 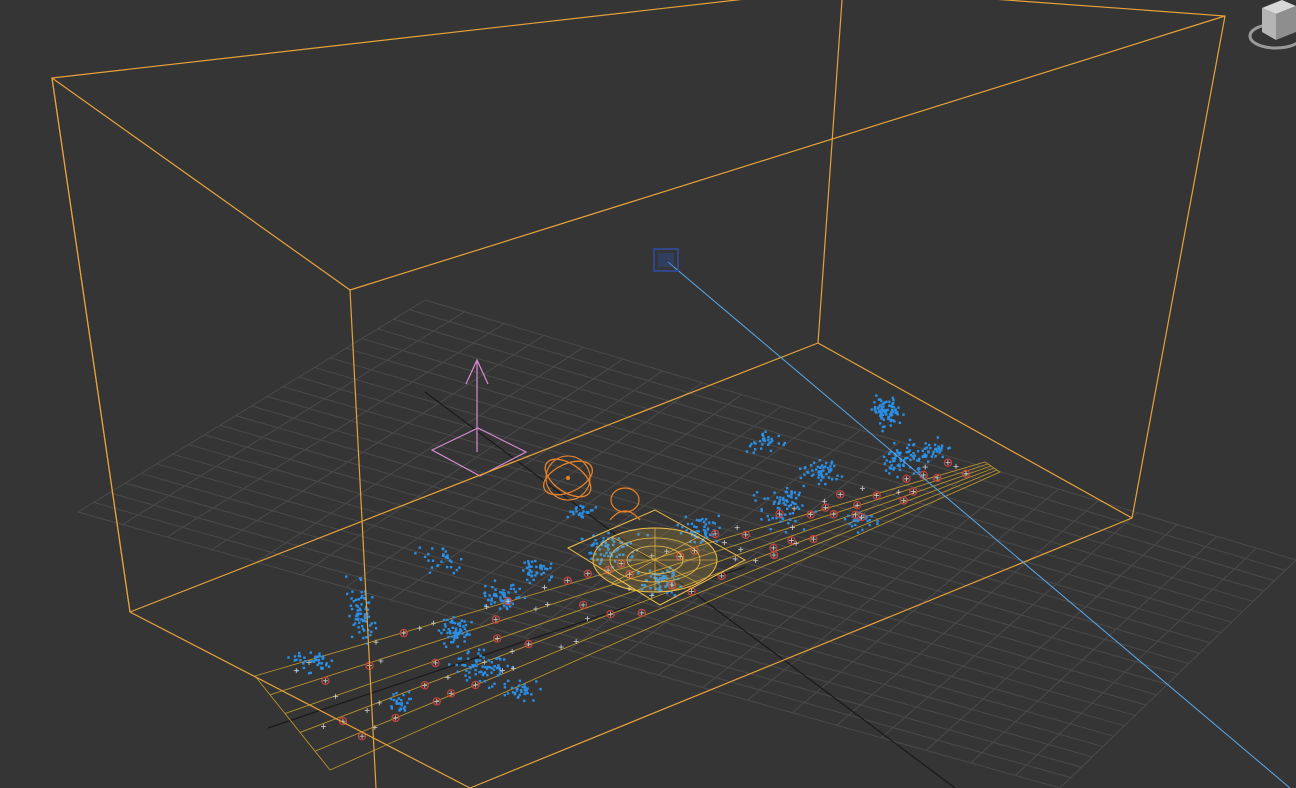 What do you see at coordinates (1271, 28) in the screenshot?
I see `view-cube-icon` at bounding box center [1271, 28].